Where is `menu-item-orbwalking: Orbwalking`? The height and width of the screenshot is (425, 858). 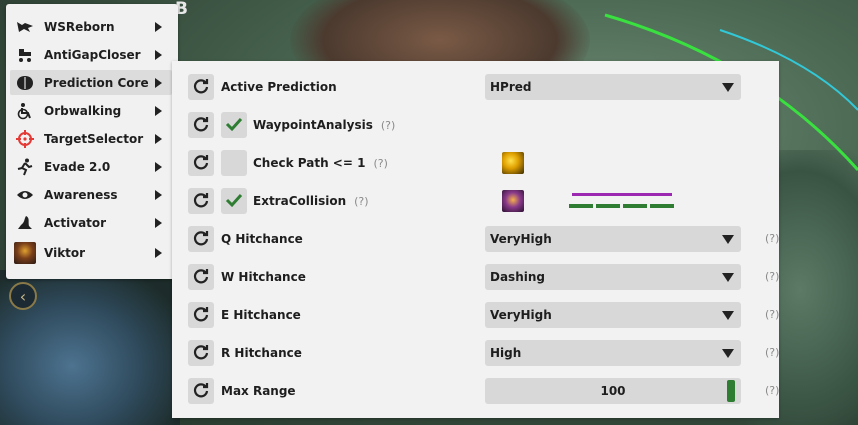
menu-item-orbwalking: Orbwalking is located at coordinates (91, 110).